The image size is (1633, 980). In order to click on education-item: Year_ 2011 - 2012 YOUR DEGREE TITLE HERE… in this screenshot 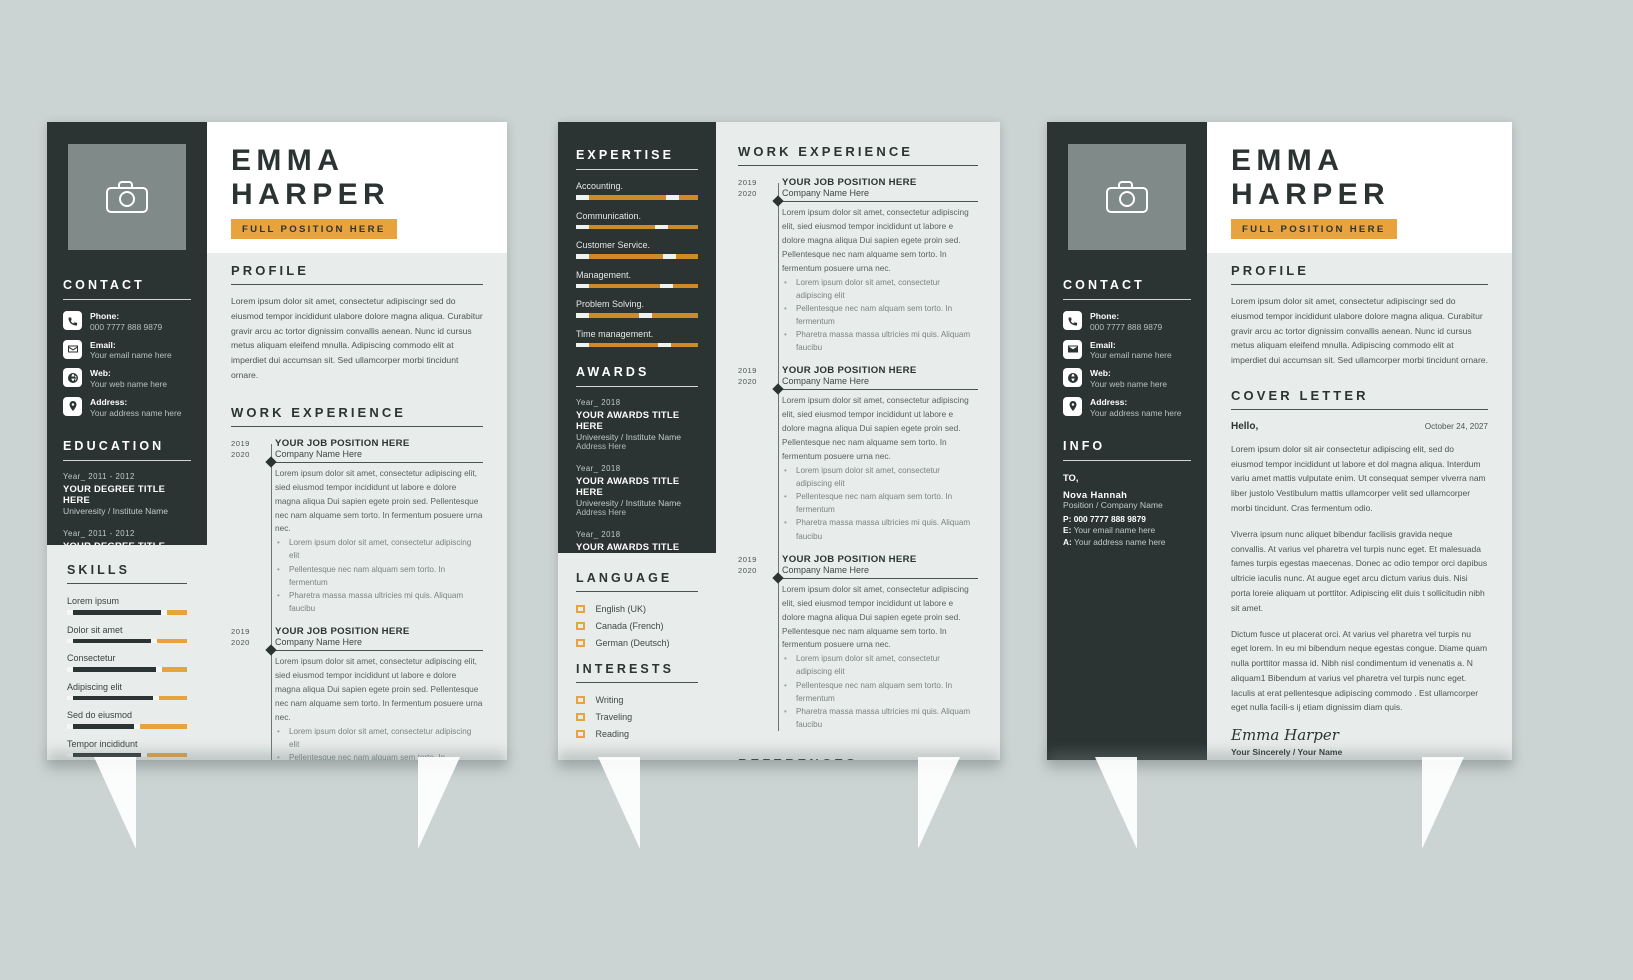, I will do `click(127, 494)`.